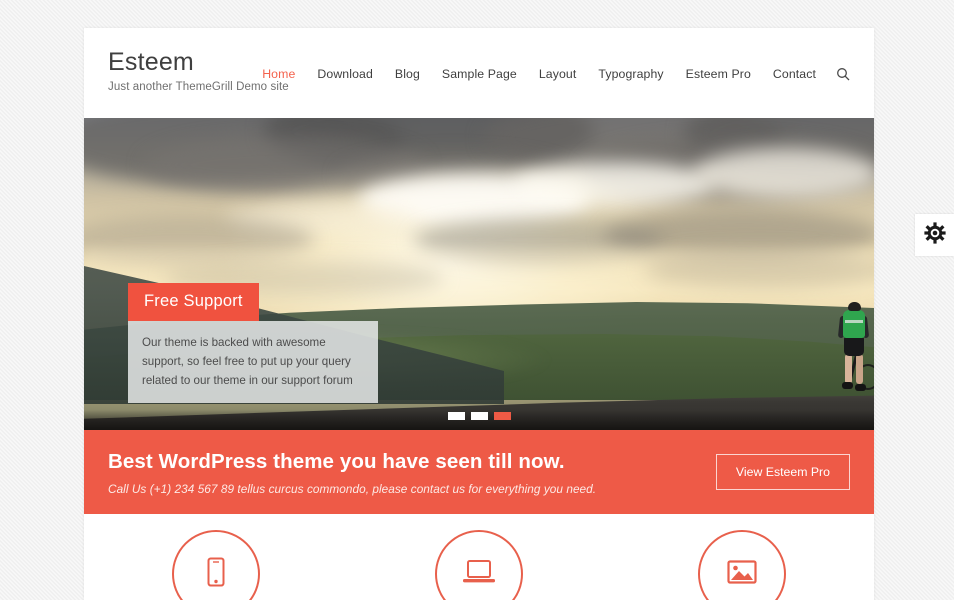 The image size is (954, 600). I want to click on features-section, so click(479, 557).